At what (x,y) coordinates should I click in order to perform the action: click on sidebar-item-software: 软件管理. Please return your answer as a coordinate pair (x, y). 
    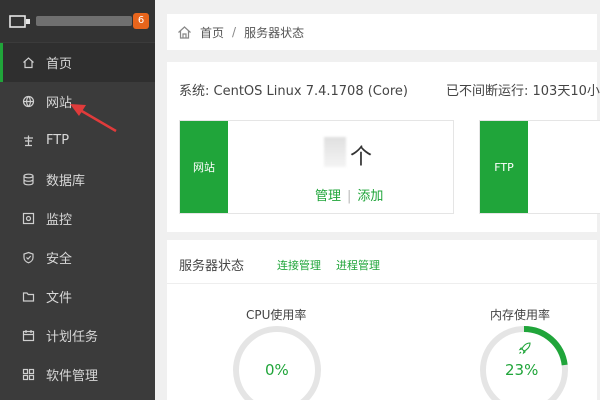
    Looking at the image, I should click on (77, 374).